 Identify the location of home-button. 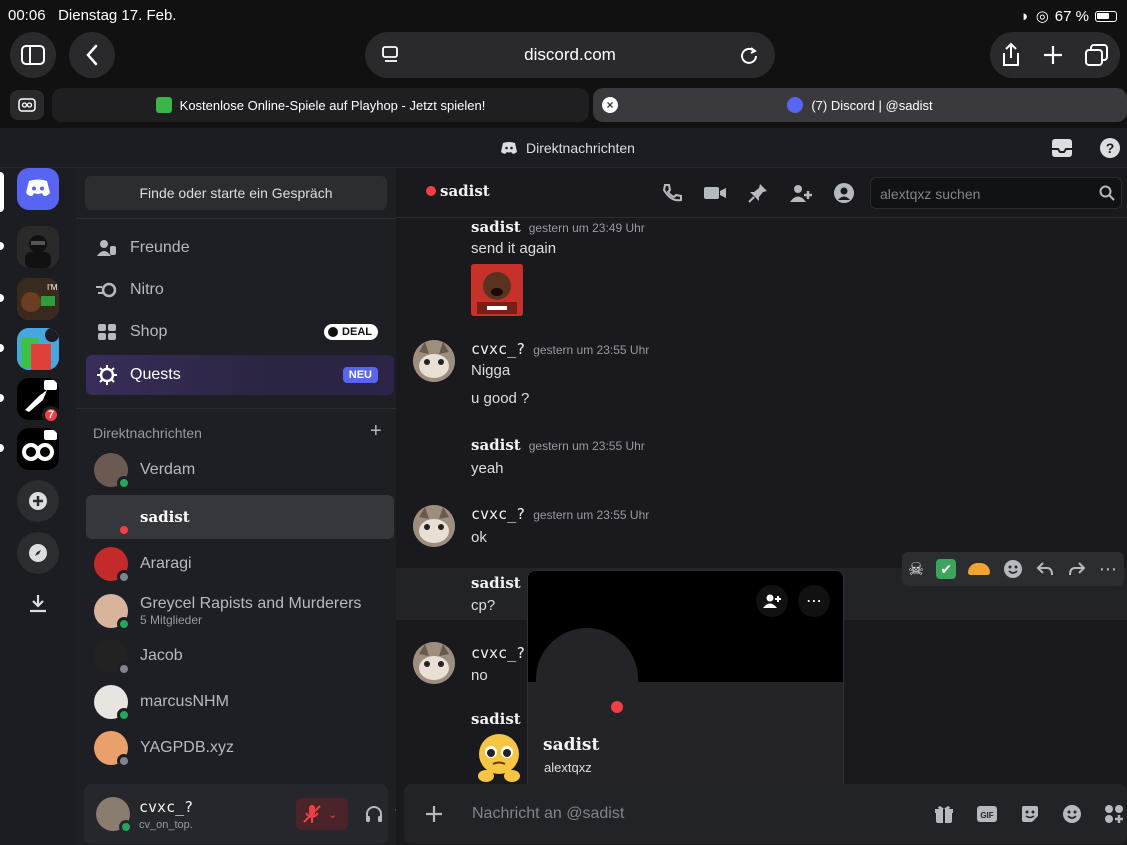
(38, 189).